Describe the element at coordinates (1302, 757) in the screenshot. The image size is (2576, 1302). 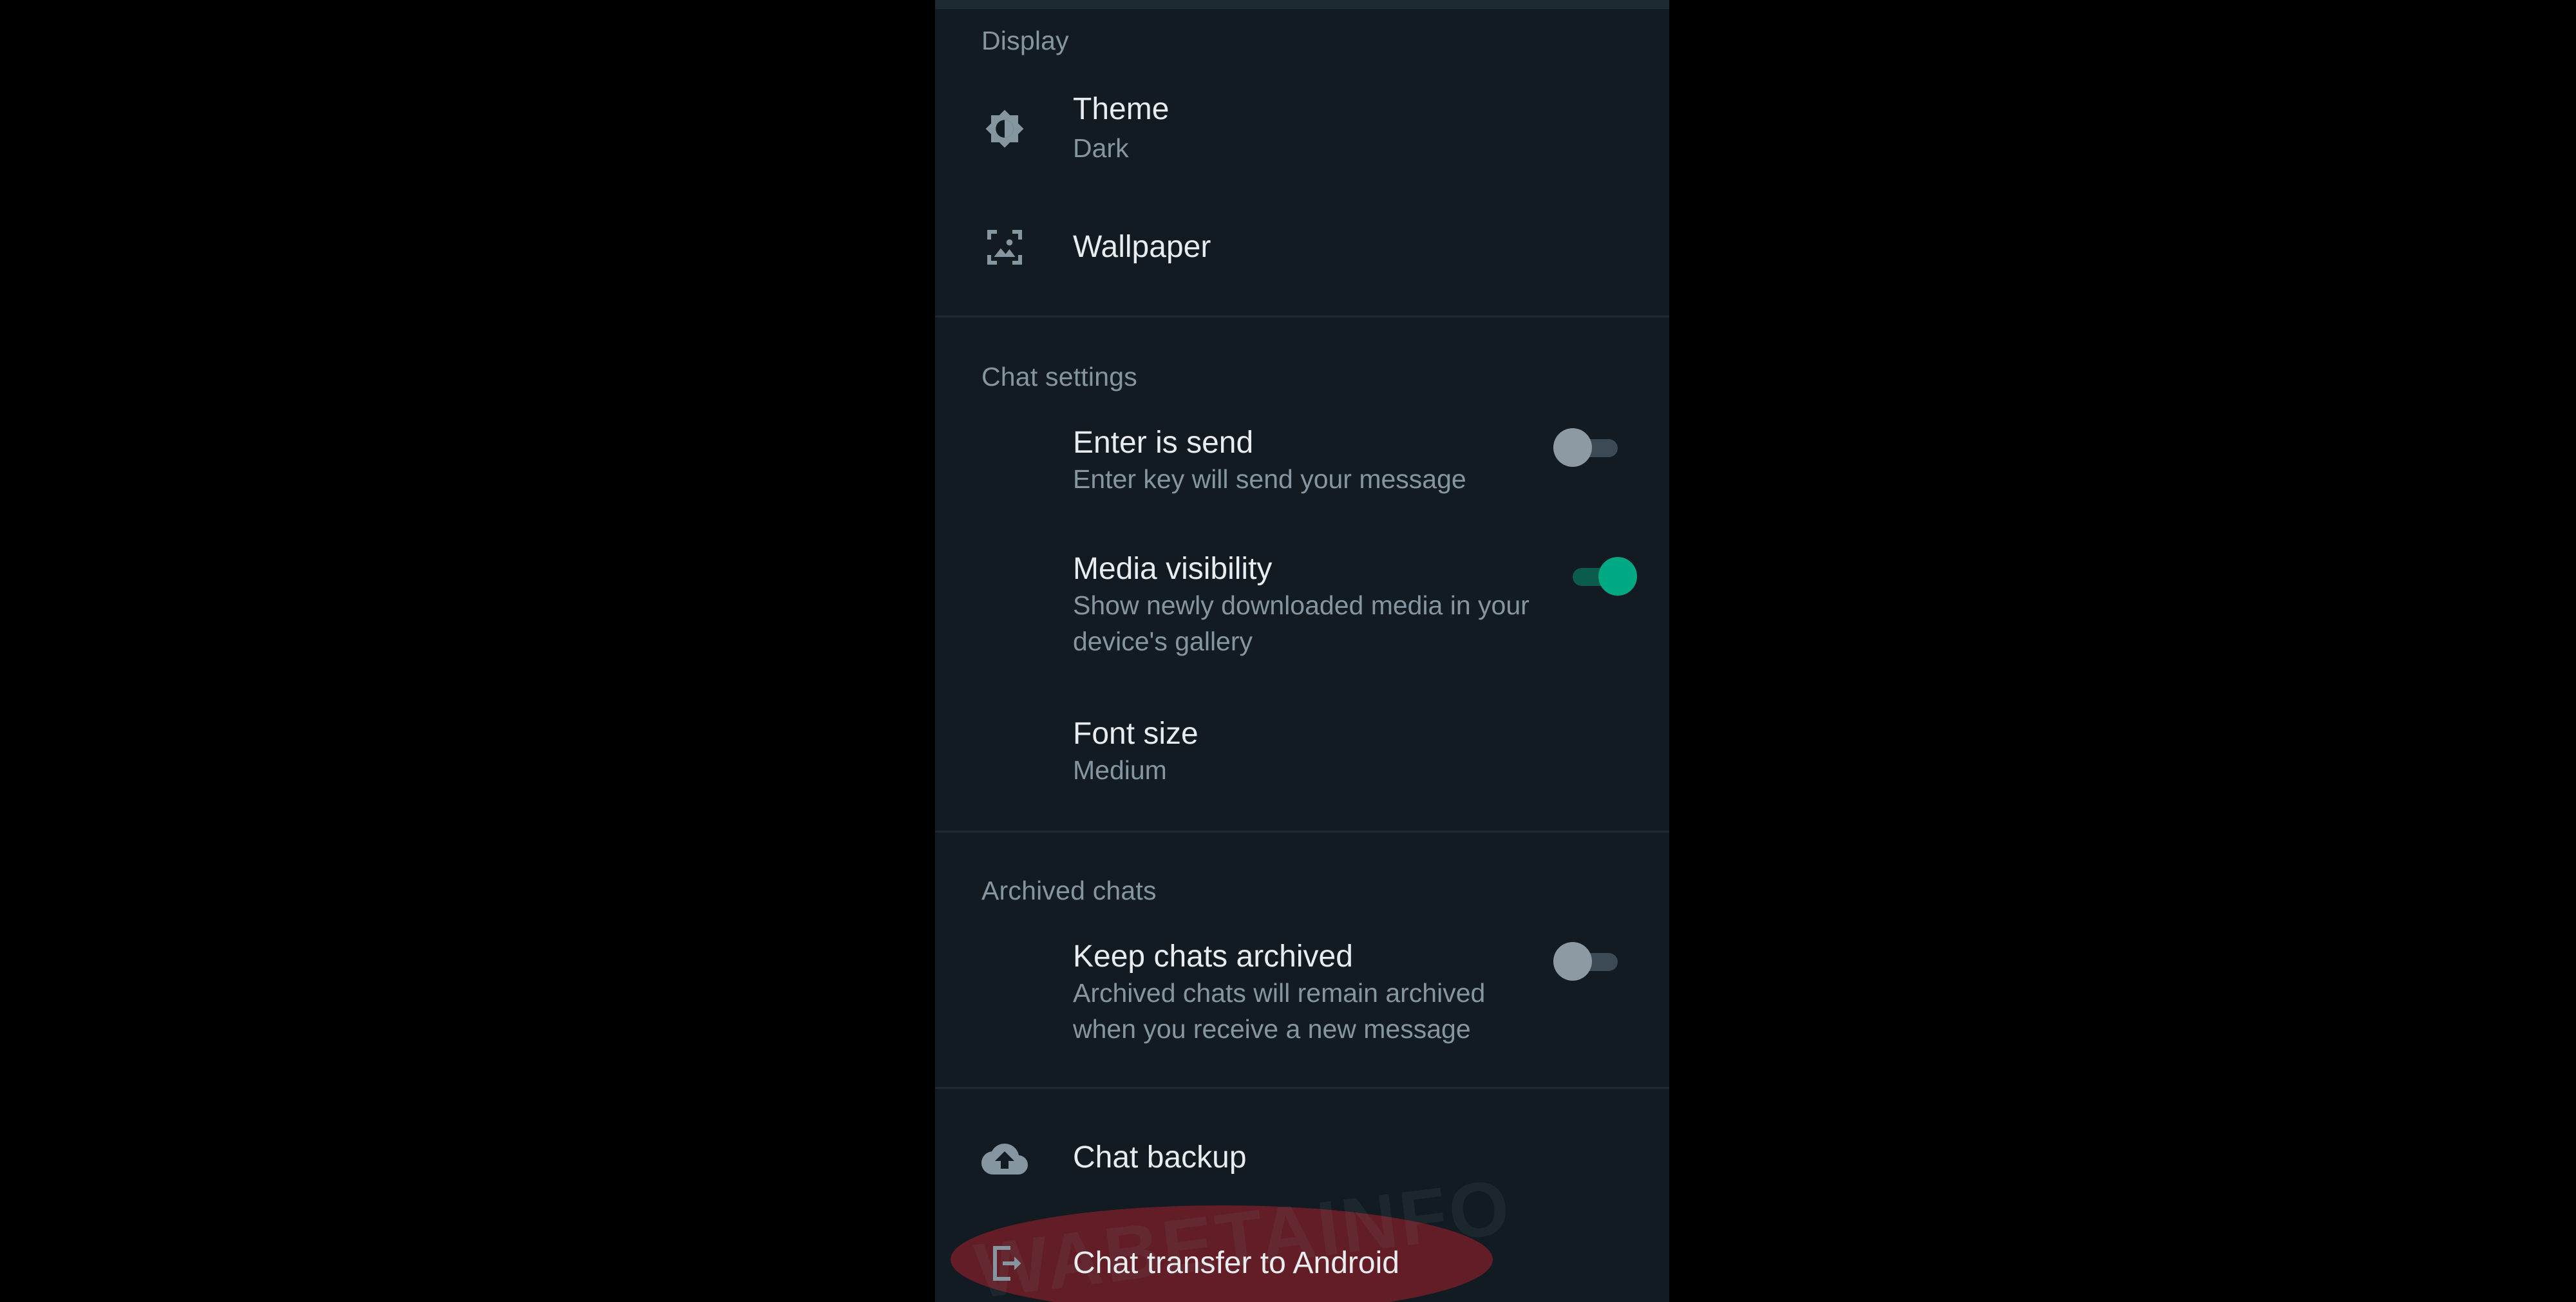
I see `font-size-setting: Font size Medium` at that location.